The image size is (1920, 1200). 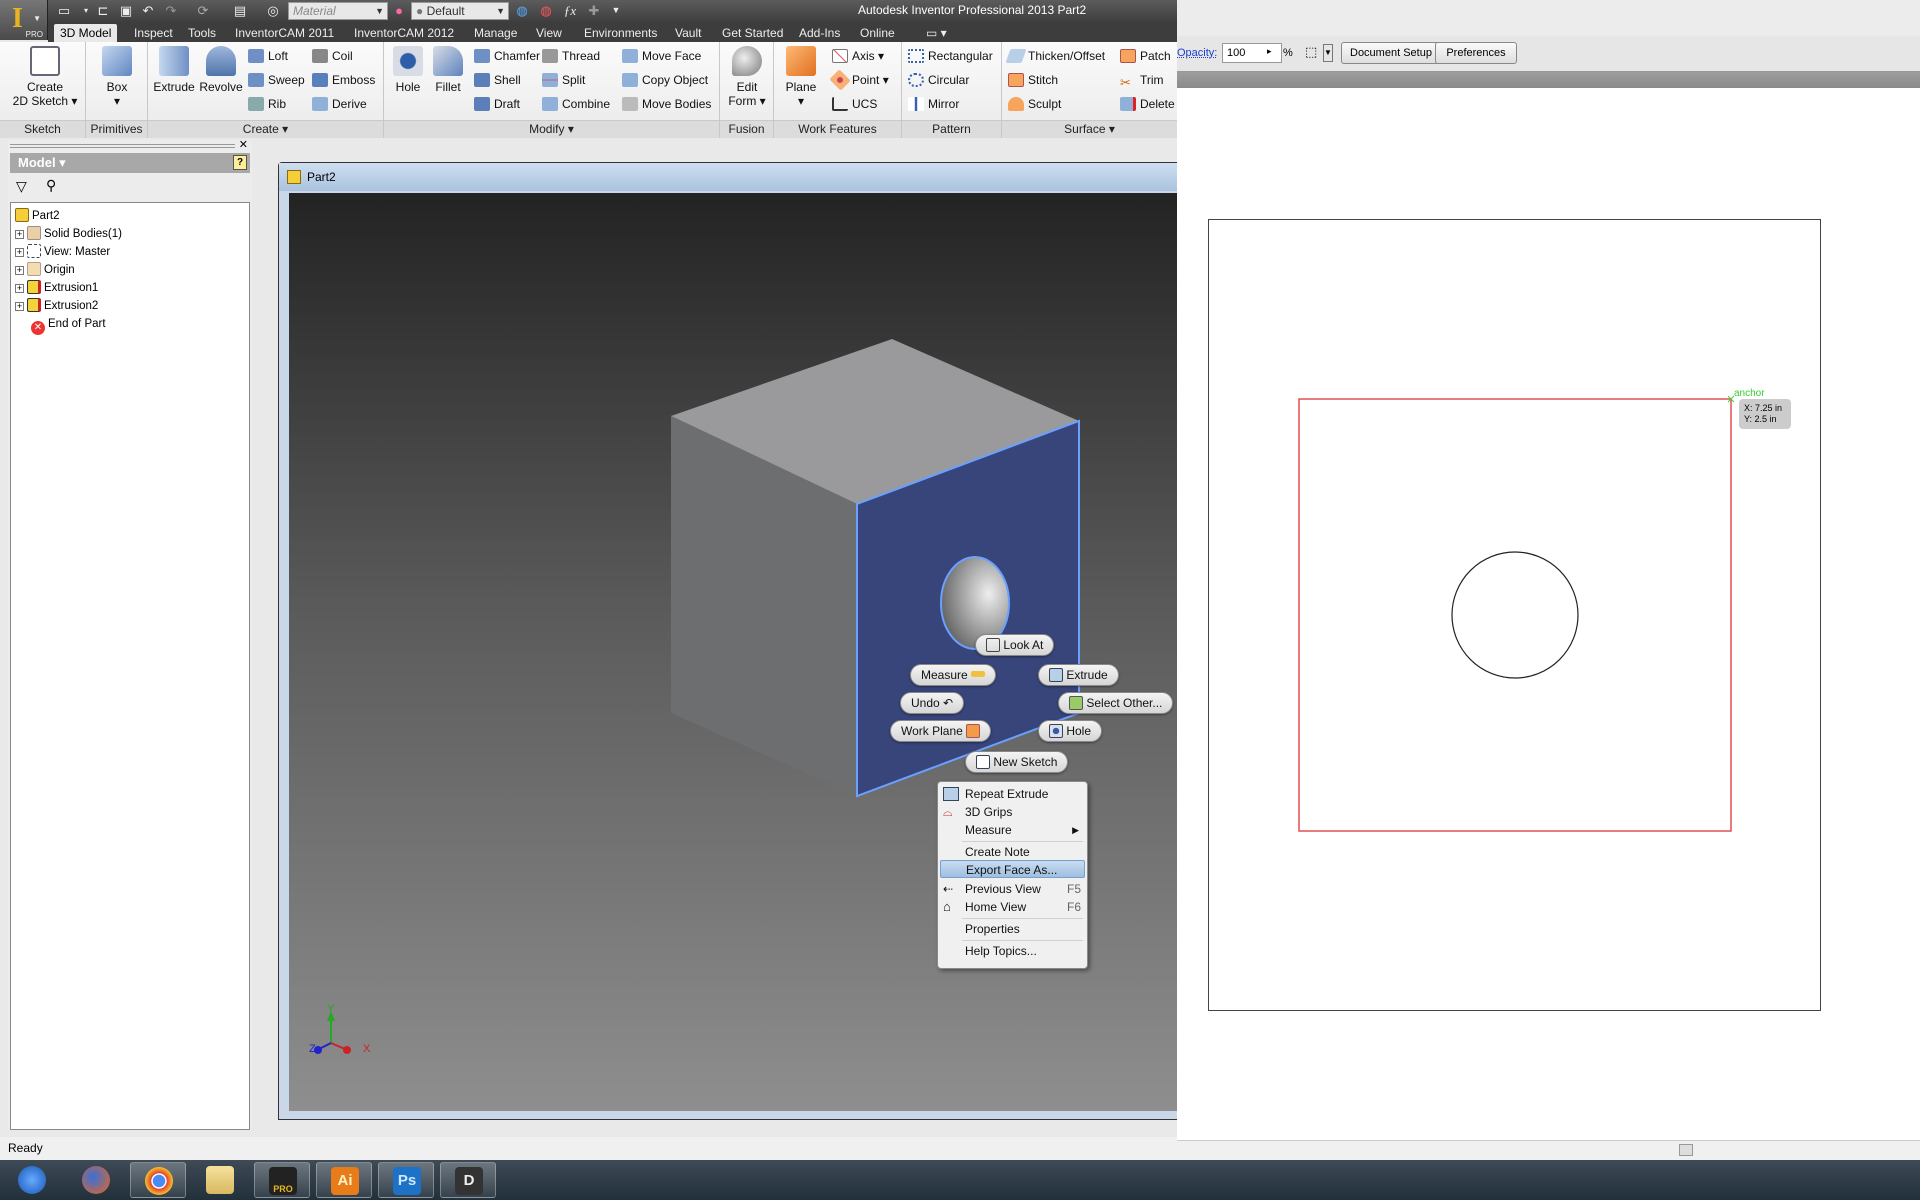 I want to click on taskbar-photoshop: Ps, so click(x=406, y=1180).